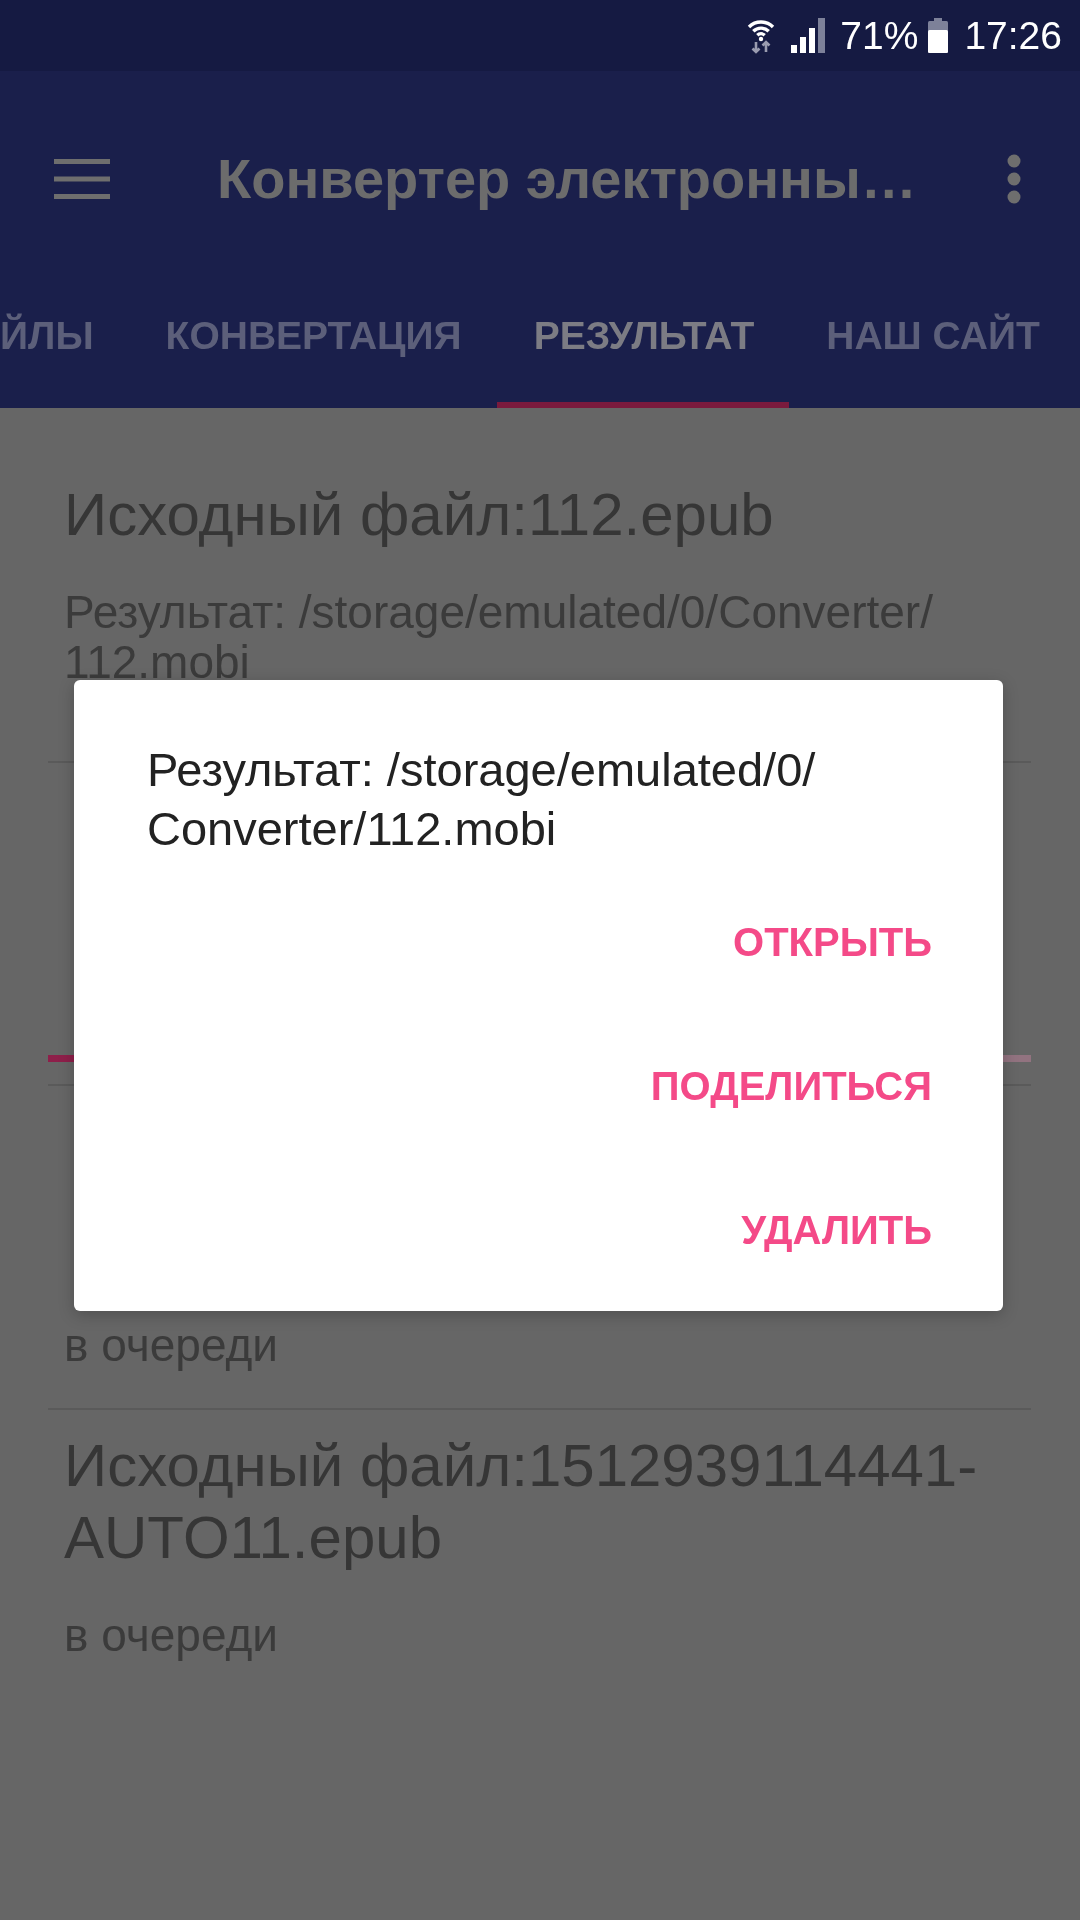 The image size is (1080, 1920). Describe the element at coordinates (791, 1086) in the screenshot. I see `share-button: ПОДЕЛИТЬСЯ` at that location.